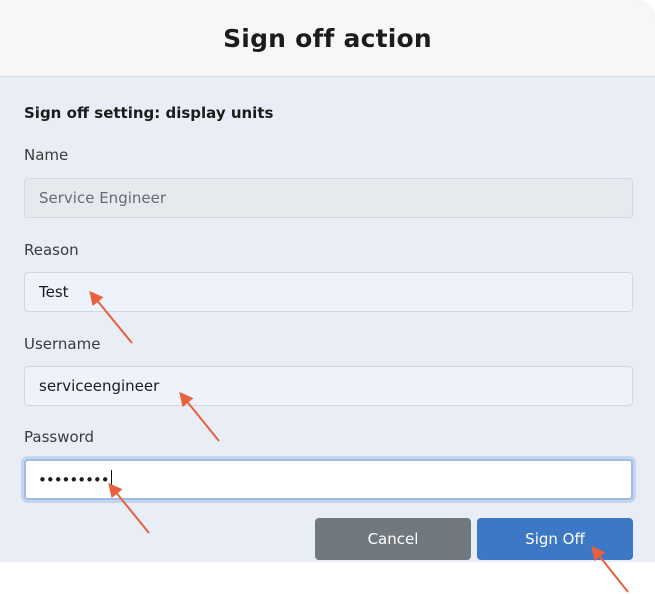  Describe the element at coordinates (393, 539) in the screenshot. I see `cancel-button: Cancel` at that location.